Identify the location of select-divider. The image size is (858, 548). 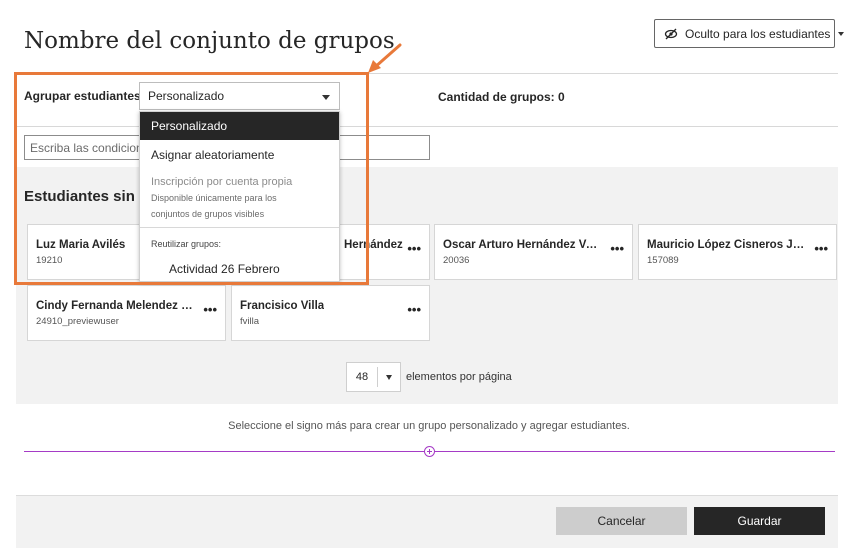
(377, 377).